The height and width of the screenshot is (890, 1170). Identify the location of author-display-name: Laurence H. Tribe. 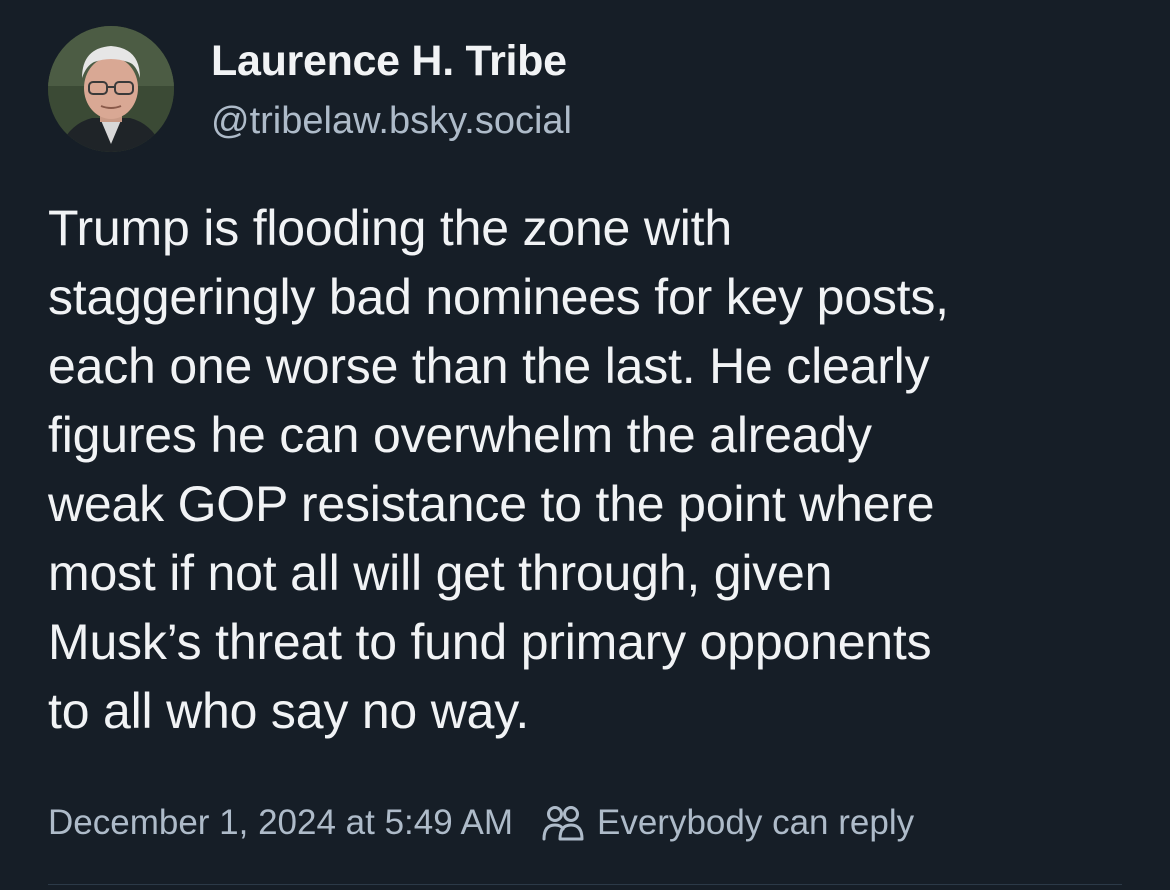
(391, 61).